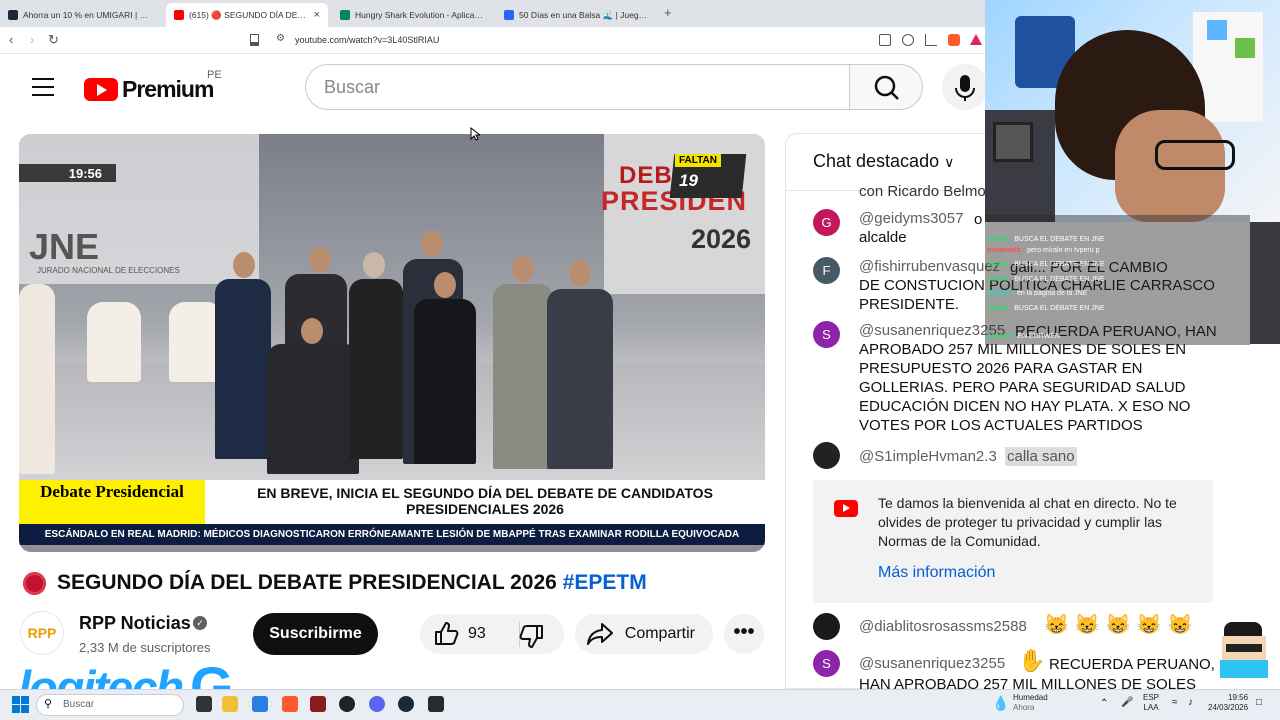 Image resolution: width=1280 pixels, height=720 pixels. Describe the element at coordinates (64, 246) in the screenshot. I see `jne-logo-text: JNE` at that location.